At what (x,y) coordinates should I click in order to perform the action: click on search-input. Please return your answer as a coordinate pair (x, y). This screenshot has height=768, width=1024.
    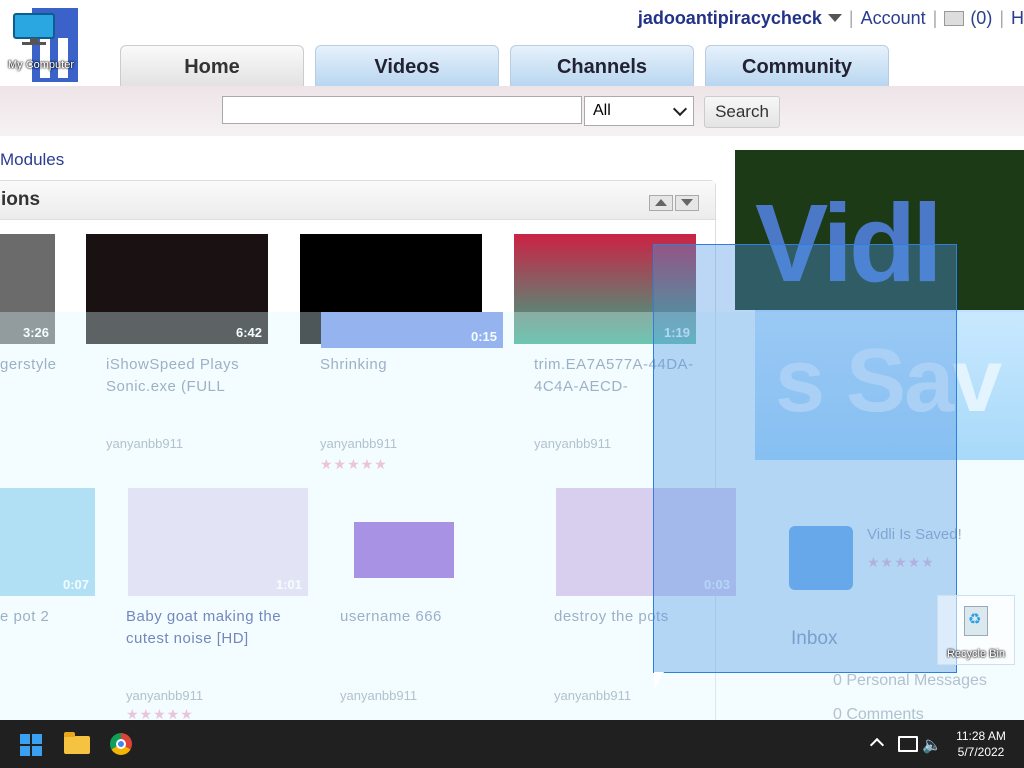
    Looking at the image, I should click on (402, 110).